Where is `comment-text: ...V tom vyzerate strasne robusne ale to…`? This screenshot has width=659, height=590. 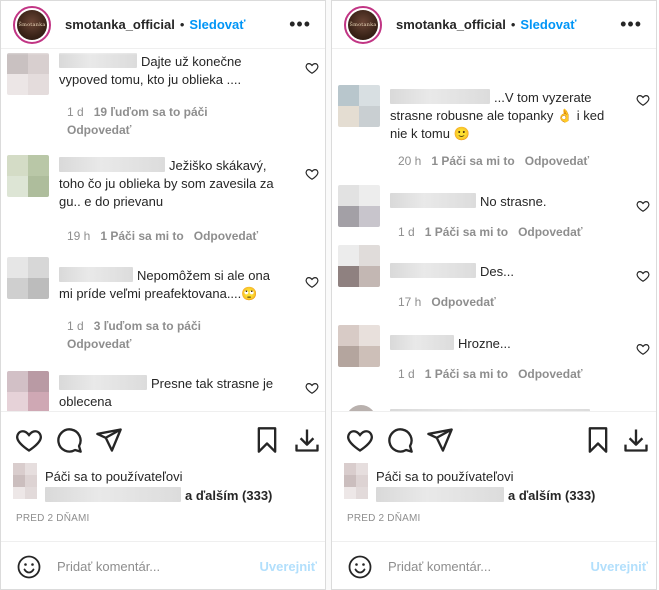 comment-text: ...V tom vyzerate strasne robusne ale to… is located at coordinates (497, 115).